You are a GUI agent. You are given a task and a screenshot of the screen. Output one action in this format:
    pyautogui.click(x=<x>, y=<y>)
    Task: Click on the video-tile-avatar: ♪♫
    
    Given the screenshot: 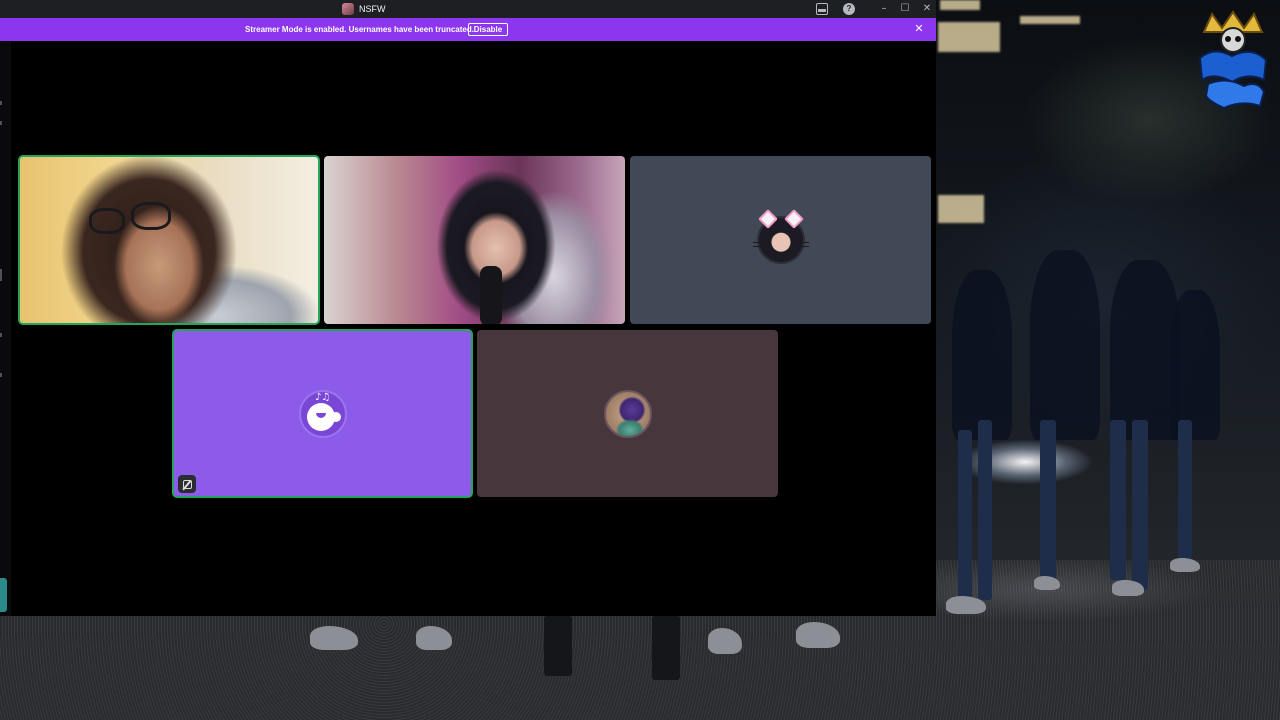 What is the action you would take?
    pyautogui.click(x=322, y=413)
    